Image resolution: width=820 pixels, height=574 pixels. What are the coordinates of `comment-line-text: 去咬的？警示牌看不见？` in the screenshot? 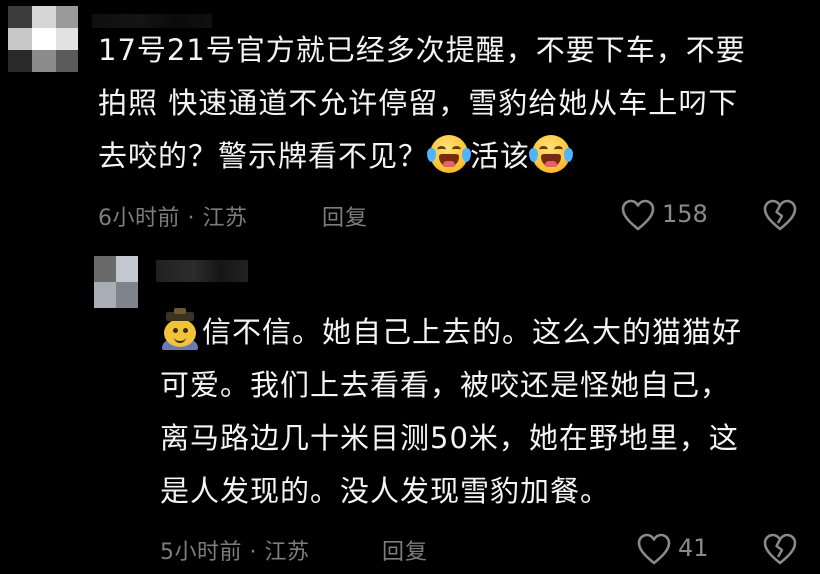 It's located at (263, 156).